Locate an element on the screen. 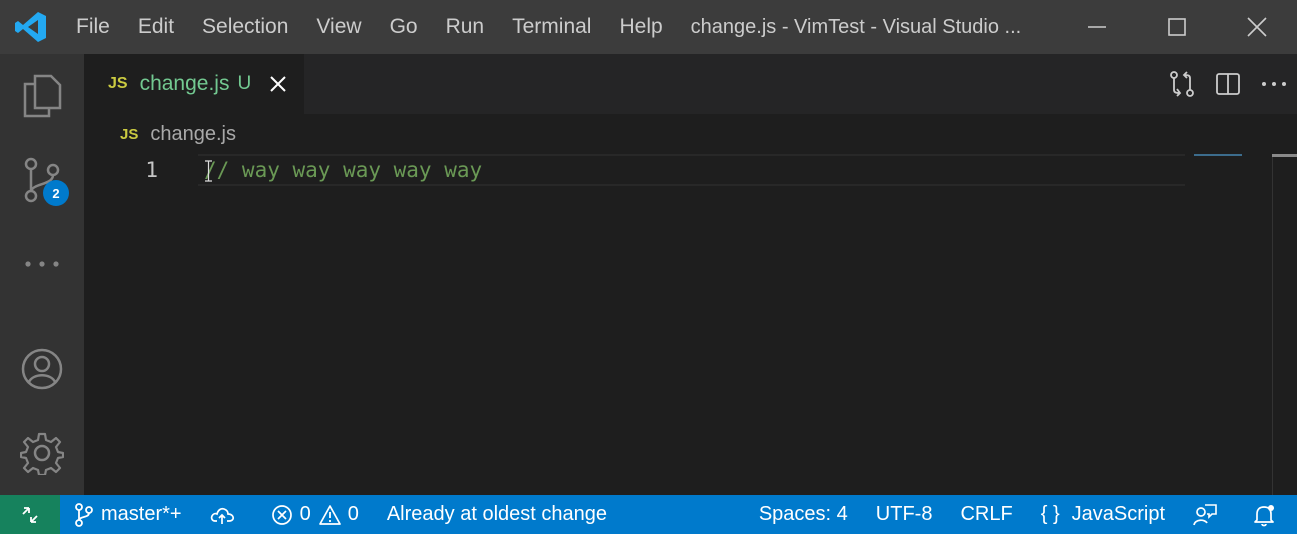 This screenshot has width=1297, height=534. menu-selection: Selection is located at coordinates (245, 27).